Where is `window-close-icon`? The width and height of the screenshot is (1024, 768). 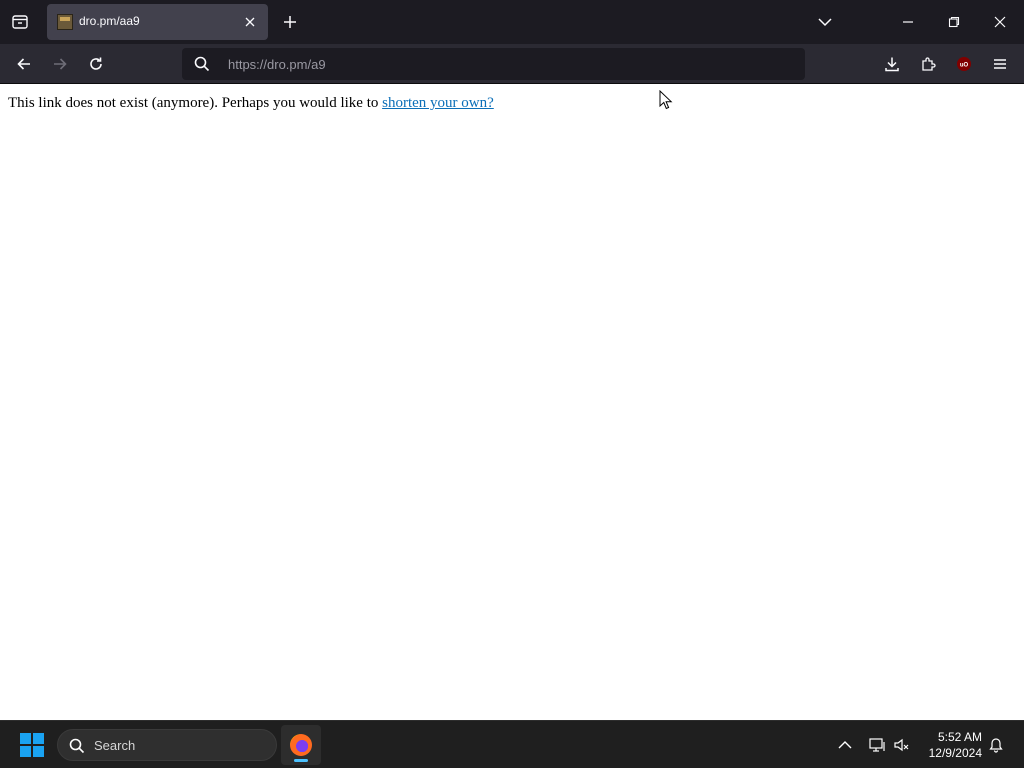 window-close-icon is located at coordinates (1000, 22).